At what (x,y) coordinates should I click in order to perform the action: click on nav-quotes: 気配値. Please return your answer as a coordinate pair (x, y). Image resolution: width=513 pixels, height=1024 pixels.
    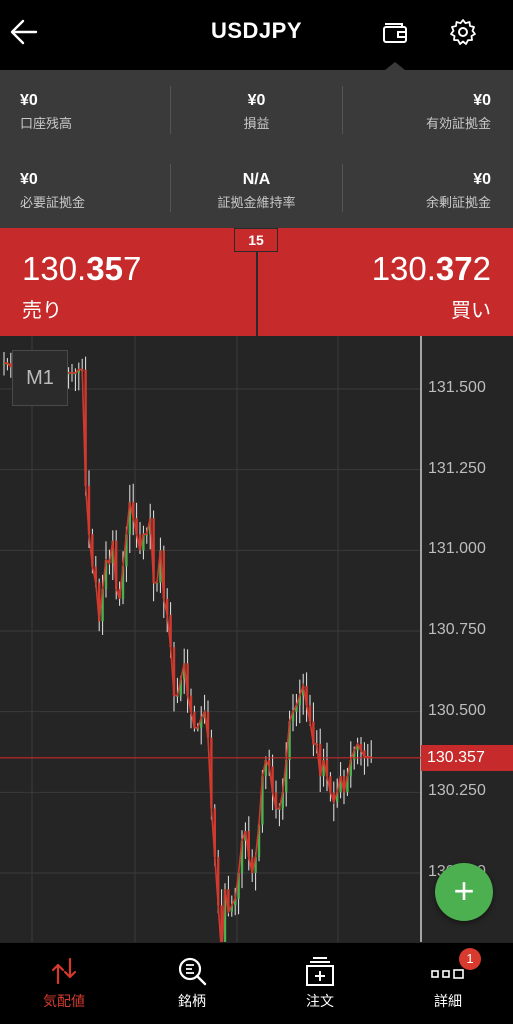
    Looking at the image, I should click on (64, 983).